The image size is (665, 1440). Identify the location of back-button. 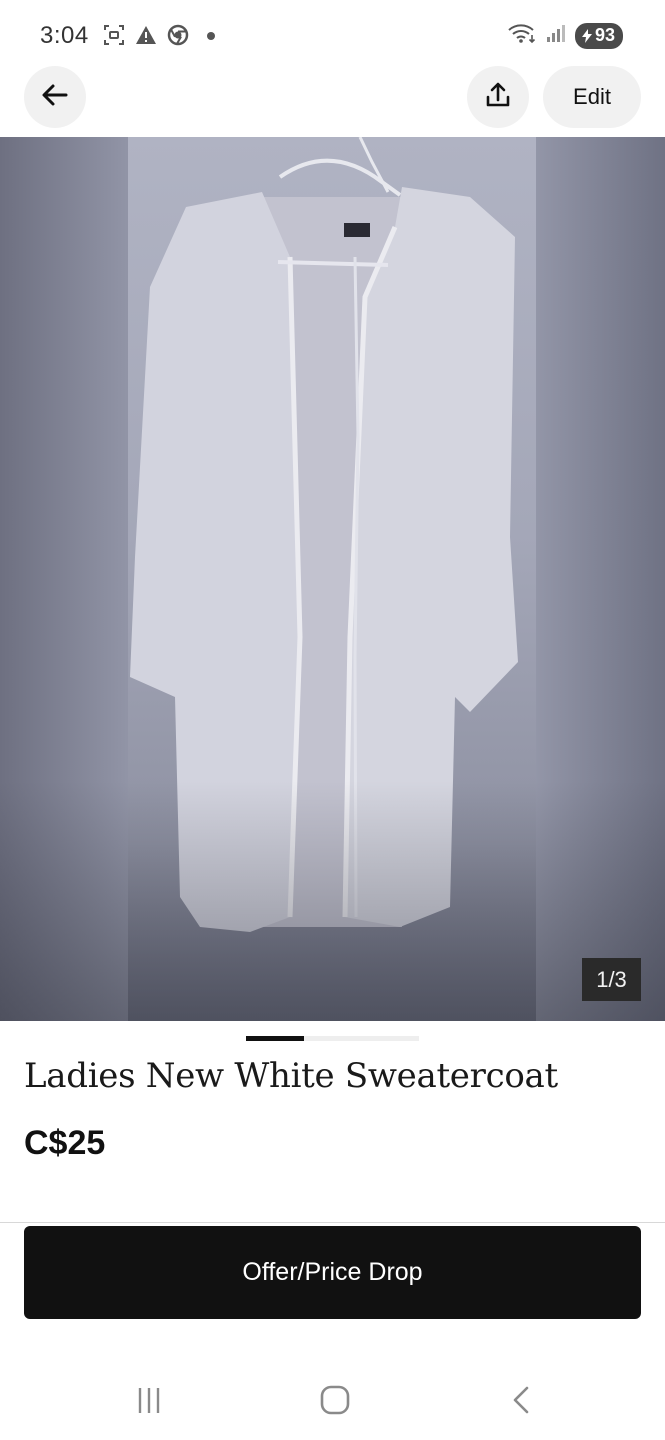
(55, 97).